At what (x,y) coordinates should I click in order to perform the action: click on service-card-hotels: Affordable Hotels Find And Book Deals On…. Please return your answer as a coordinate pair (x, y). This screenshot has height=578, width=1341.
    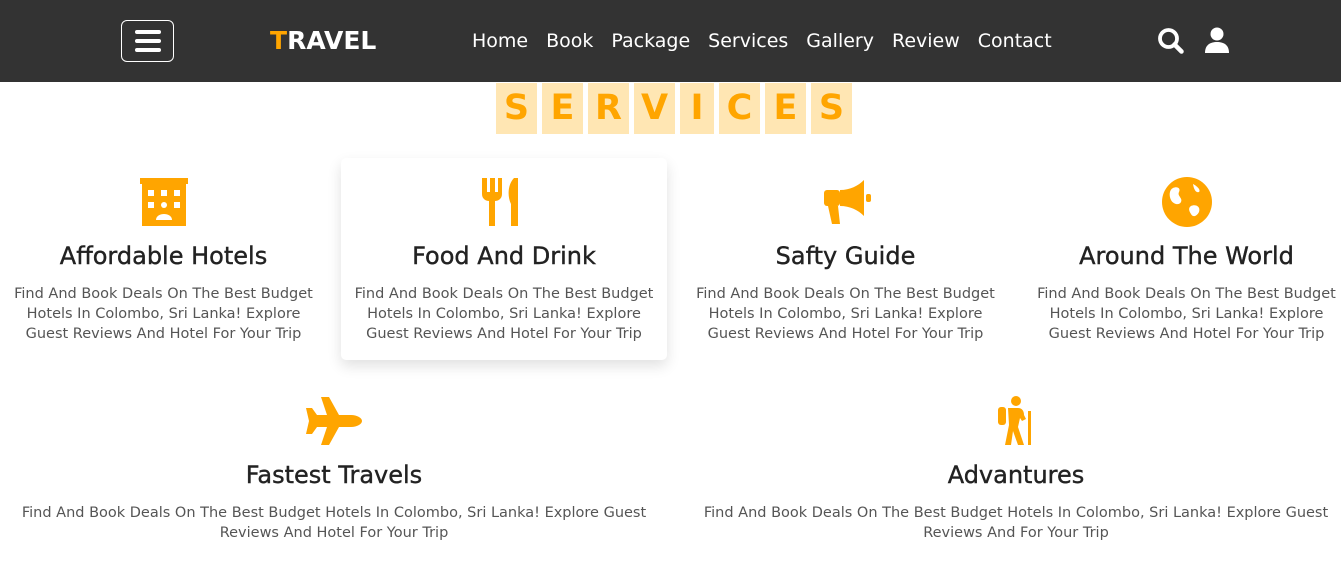
    Looking at the image, I should click on (163, 260).